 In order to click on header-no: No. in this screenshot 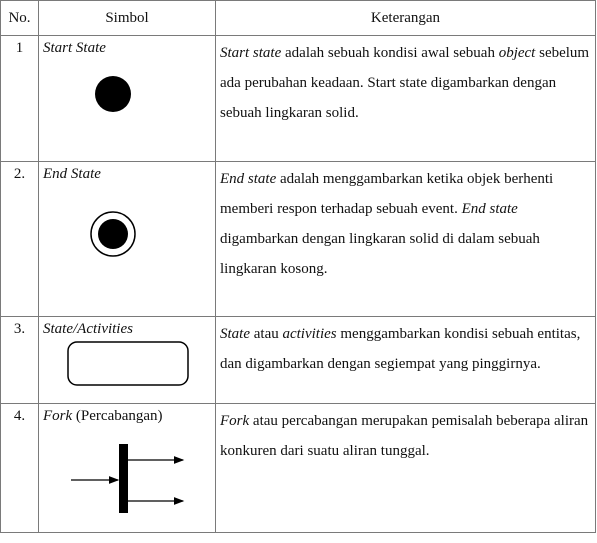, I will do `click(19, 18)`.